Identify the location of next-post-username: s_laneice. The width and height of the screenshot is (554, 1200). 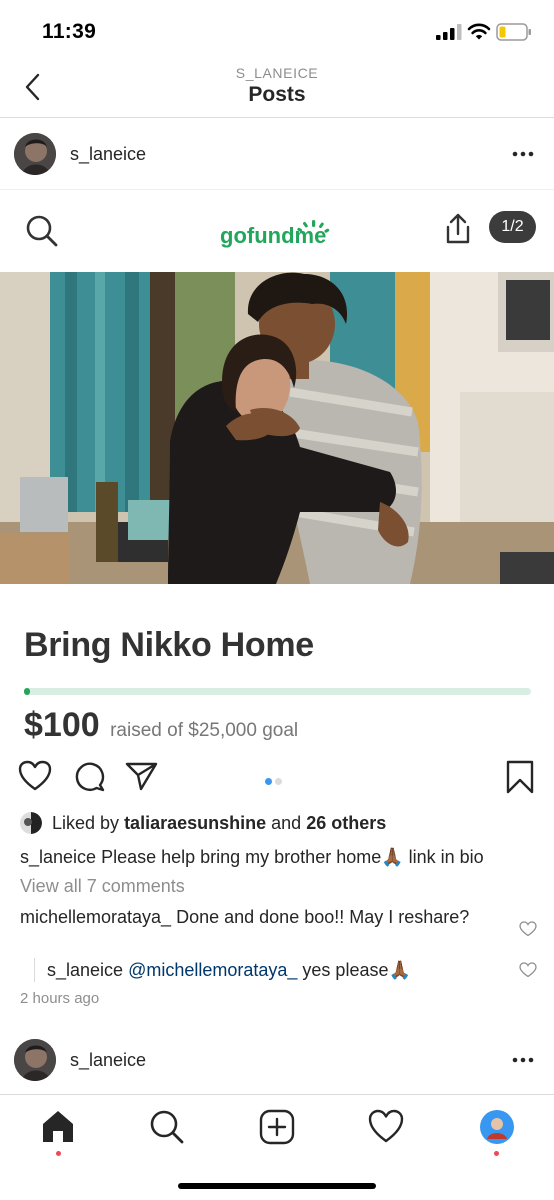
(108, 1060).